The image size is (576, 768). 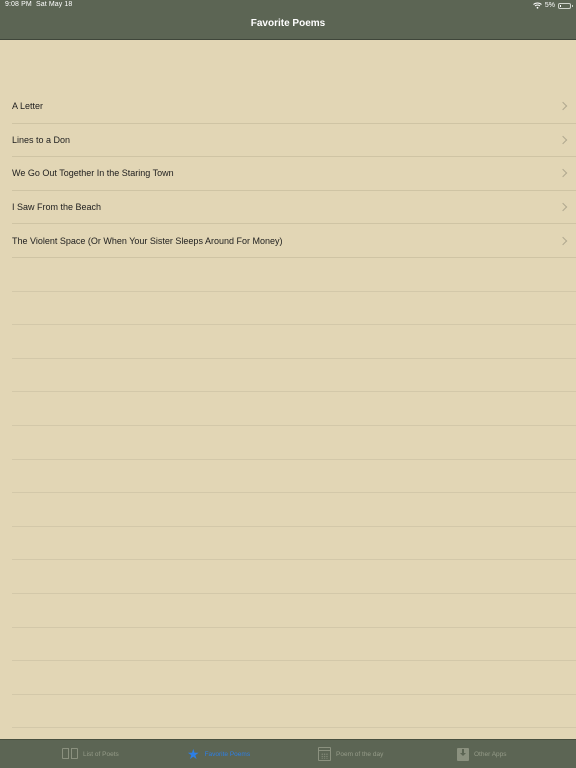 I want to click on wifi-icon, so click(x=537, y=5).